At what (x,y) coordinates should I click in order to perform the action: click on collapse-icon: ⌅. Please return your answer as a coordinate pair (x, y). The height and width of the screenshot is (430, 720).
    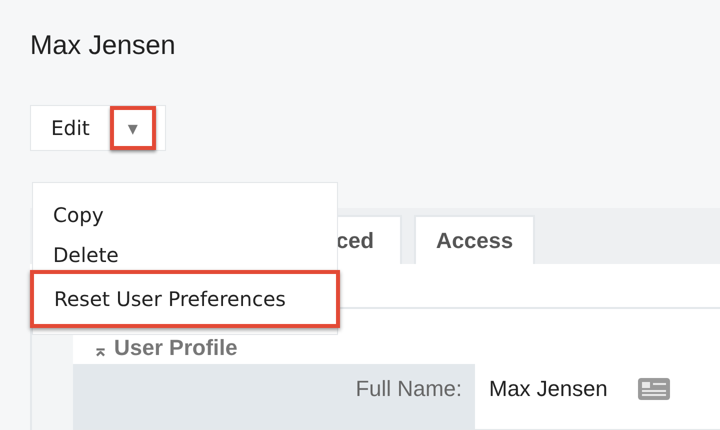
    Looking at the image, I should click on (100, 350).